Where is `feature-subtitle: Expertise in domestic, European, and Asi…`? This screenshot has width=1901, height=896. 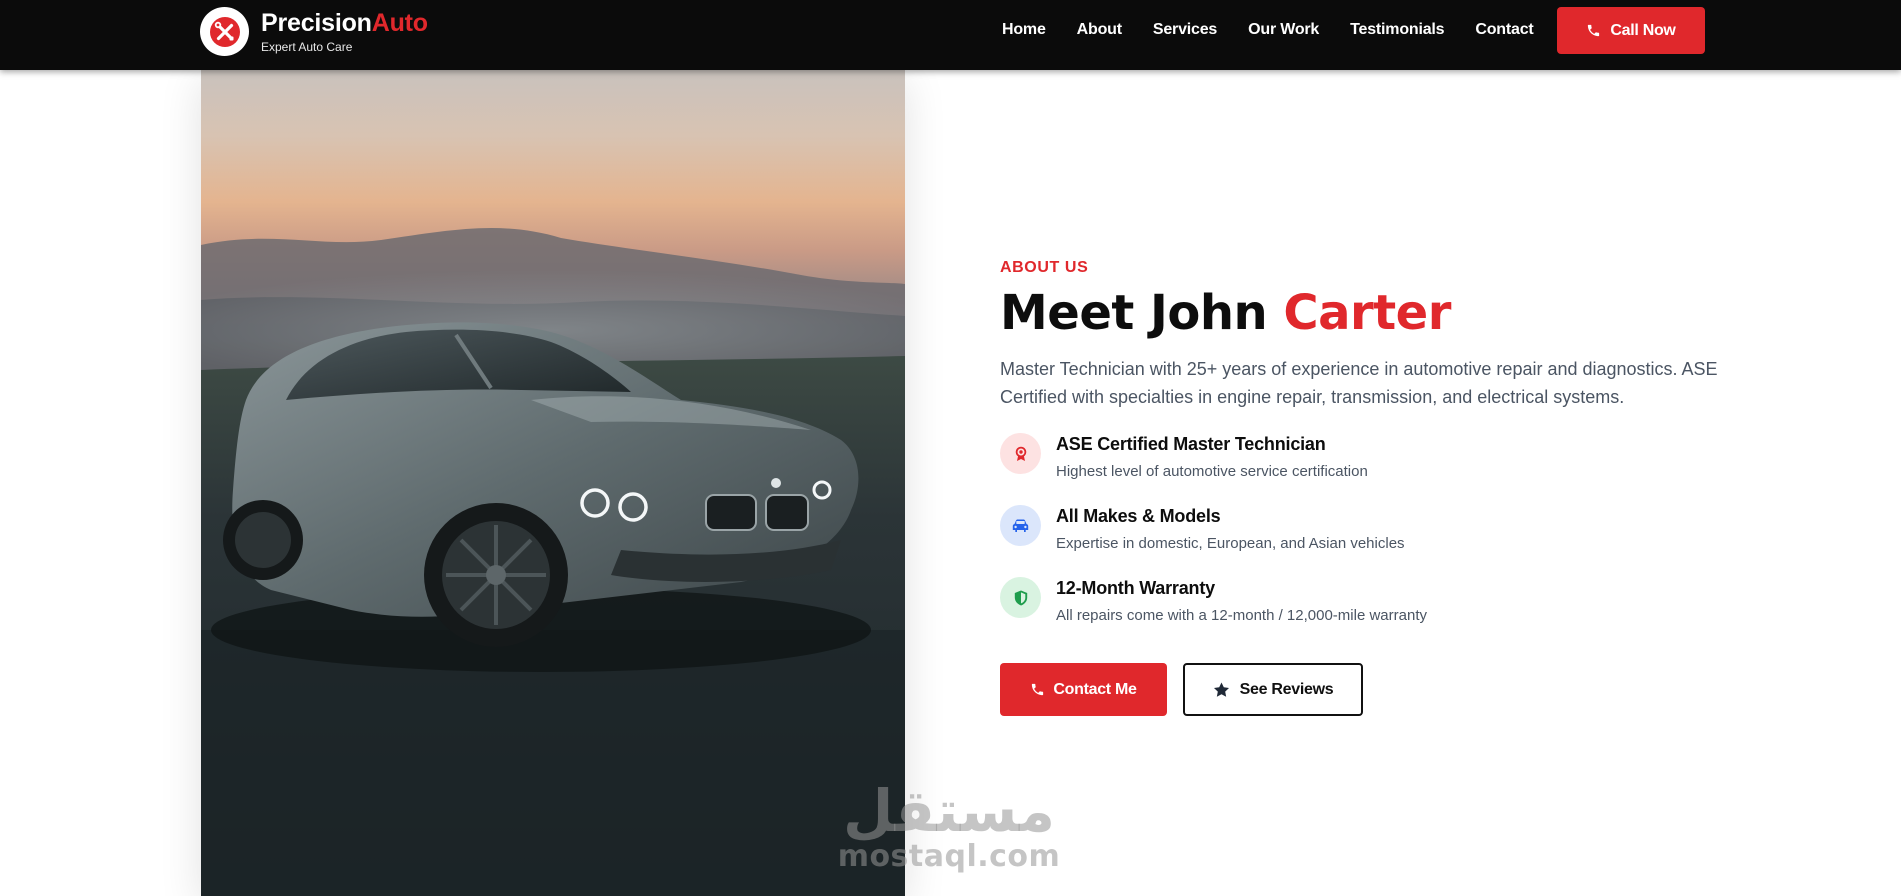
feature-subtitle: Expertise in domestic, European, and Asi… is located at coordinates (1230, 543).